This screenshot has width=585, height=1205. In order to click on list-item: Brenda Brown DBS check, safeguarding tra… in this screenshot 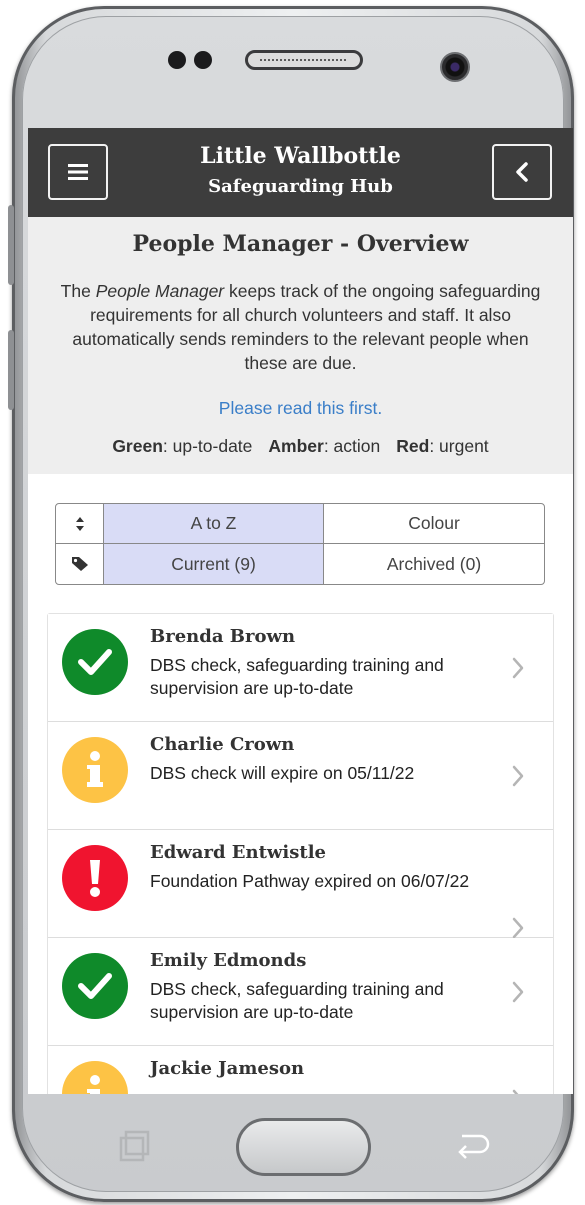, I will do `click(300, 668)`.